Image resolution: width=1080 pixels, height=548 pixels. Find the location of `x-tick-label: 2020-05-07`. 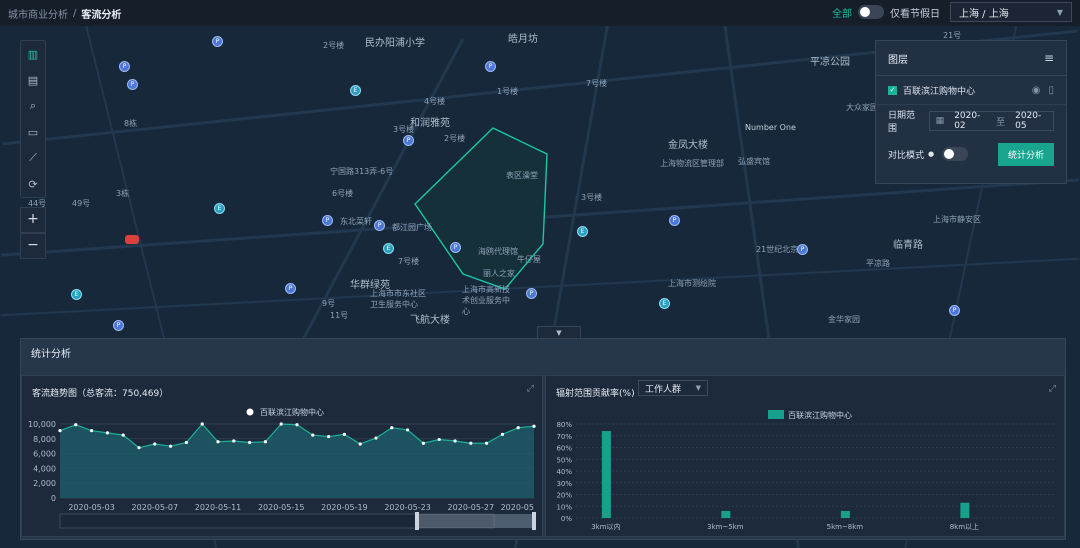

x-tick-label: 2020-05-07 is located at coordinates (155, 507).